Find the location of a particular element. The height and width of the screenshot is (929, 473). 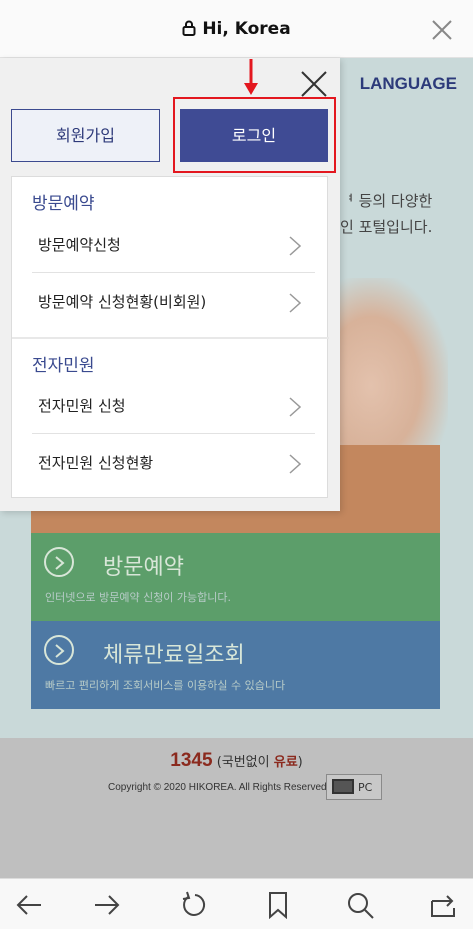

intro-text: ᅧ 등의 다양한 인 포털입니다. is located at coordinates (386, 214).